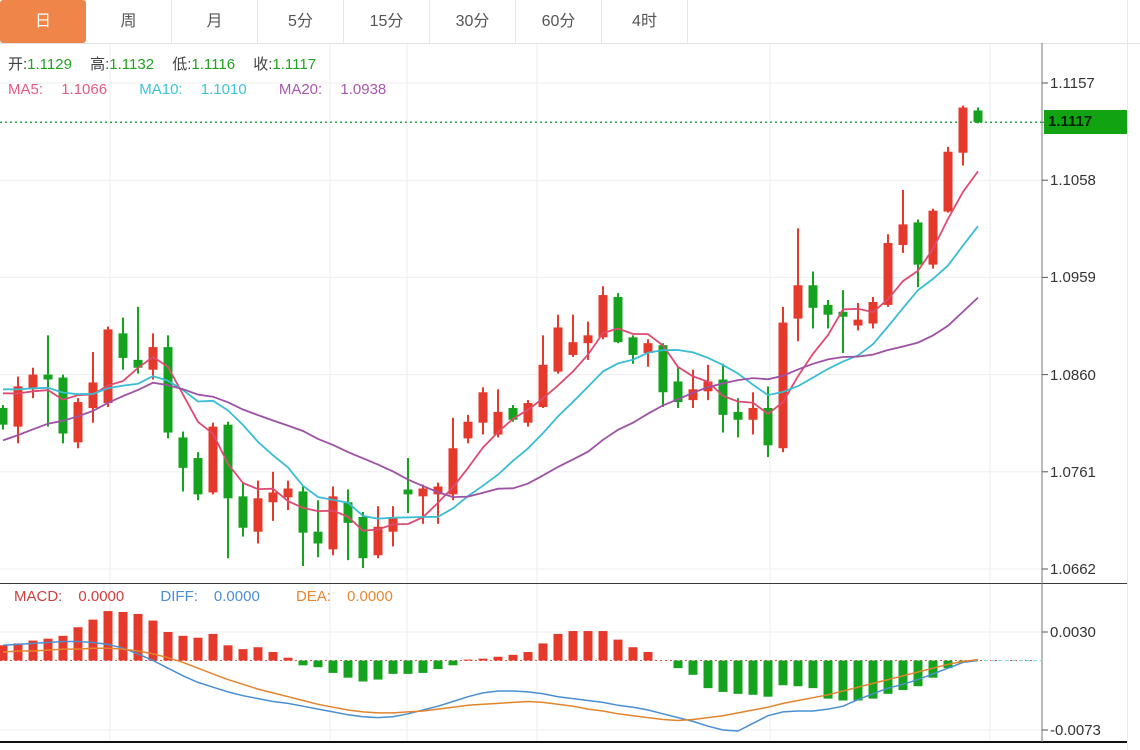 Image resolution: width=1140 pixels, height=750 pixels. Describe the element at coordinates (101, 596) in the screenshot. I see `macd-value: 0.0000` at that location.